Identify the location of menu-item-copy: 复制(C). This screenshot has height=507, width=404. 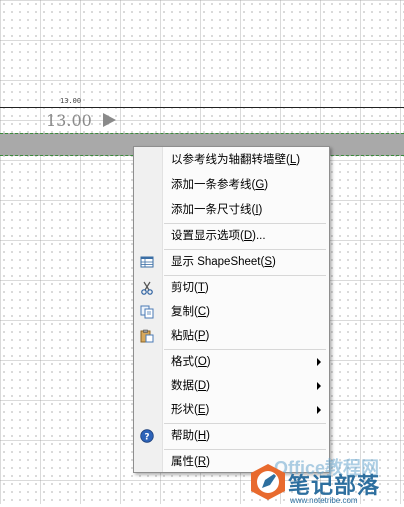
(231, 312).